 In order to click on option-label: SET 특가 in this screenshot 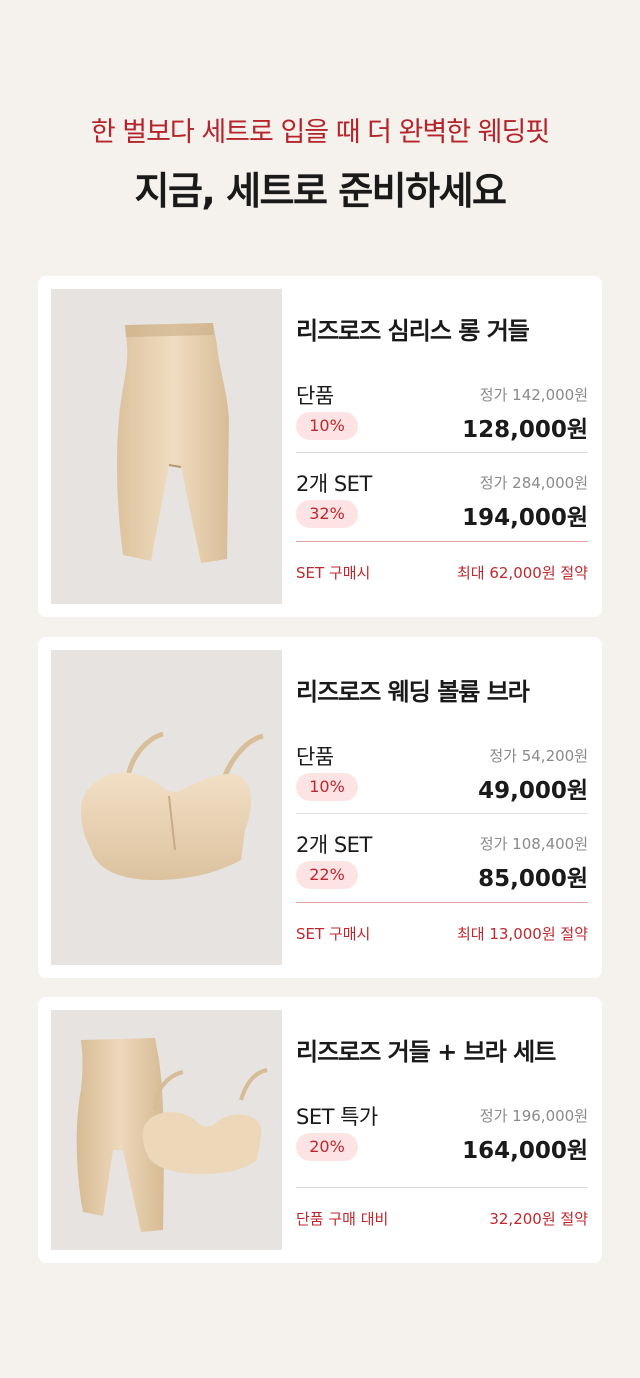, I will do `click(337, 1117)`.